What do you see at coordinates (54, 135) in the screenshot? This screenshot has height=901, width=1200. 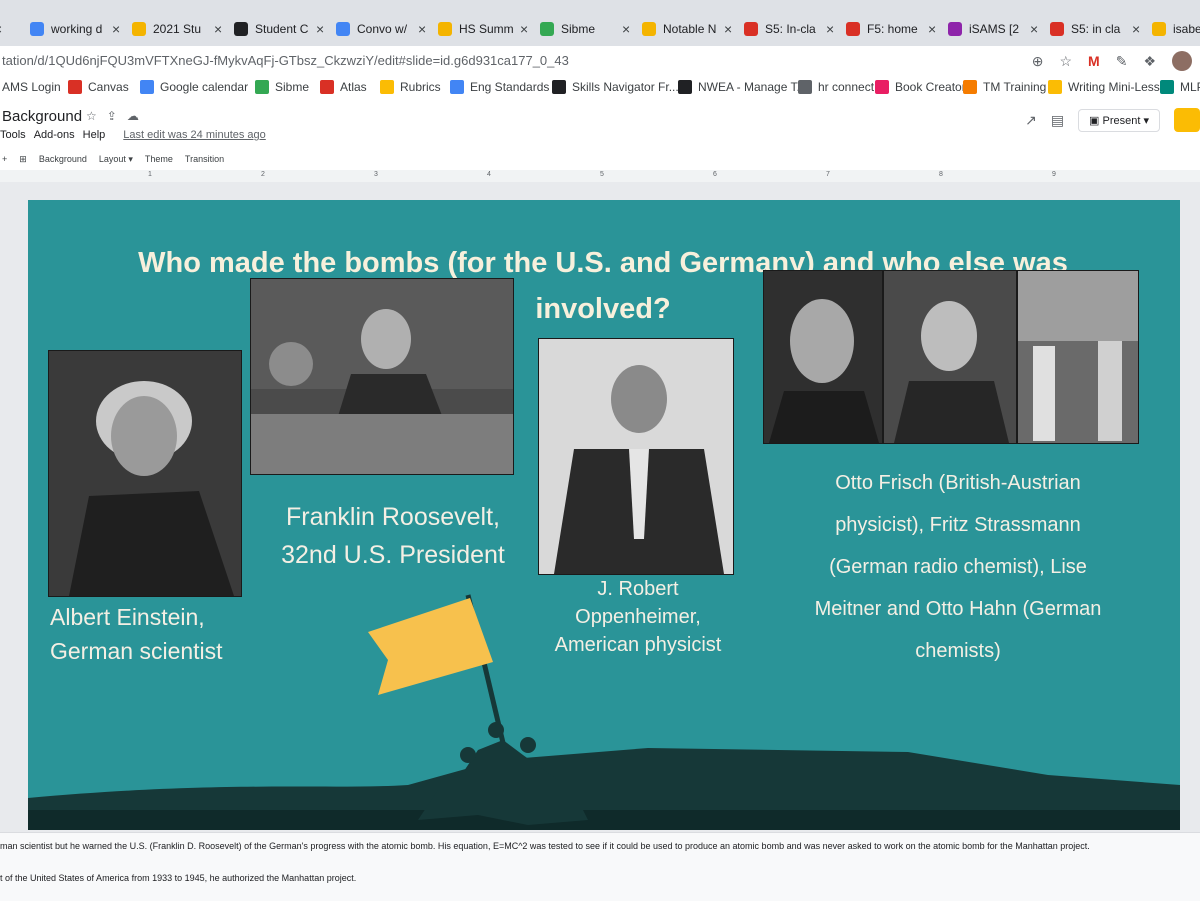 I see `menu-addons: Add-ons` at bounding box center [54, 135].